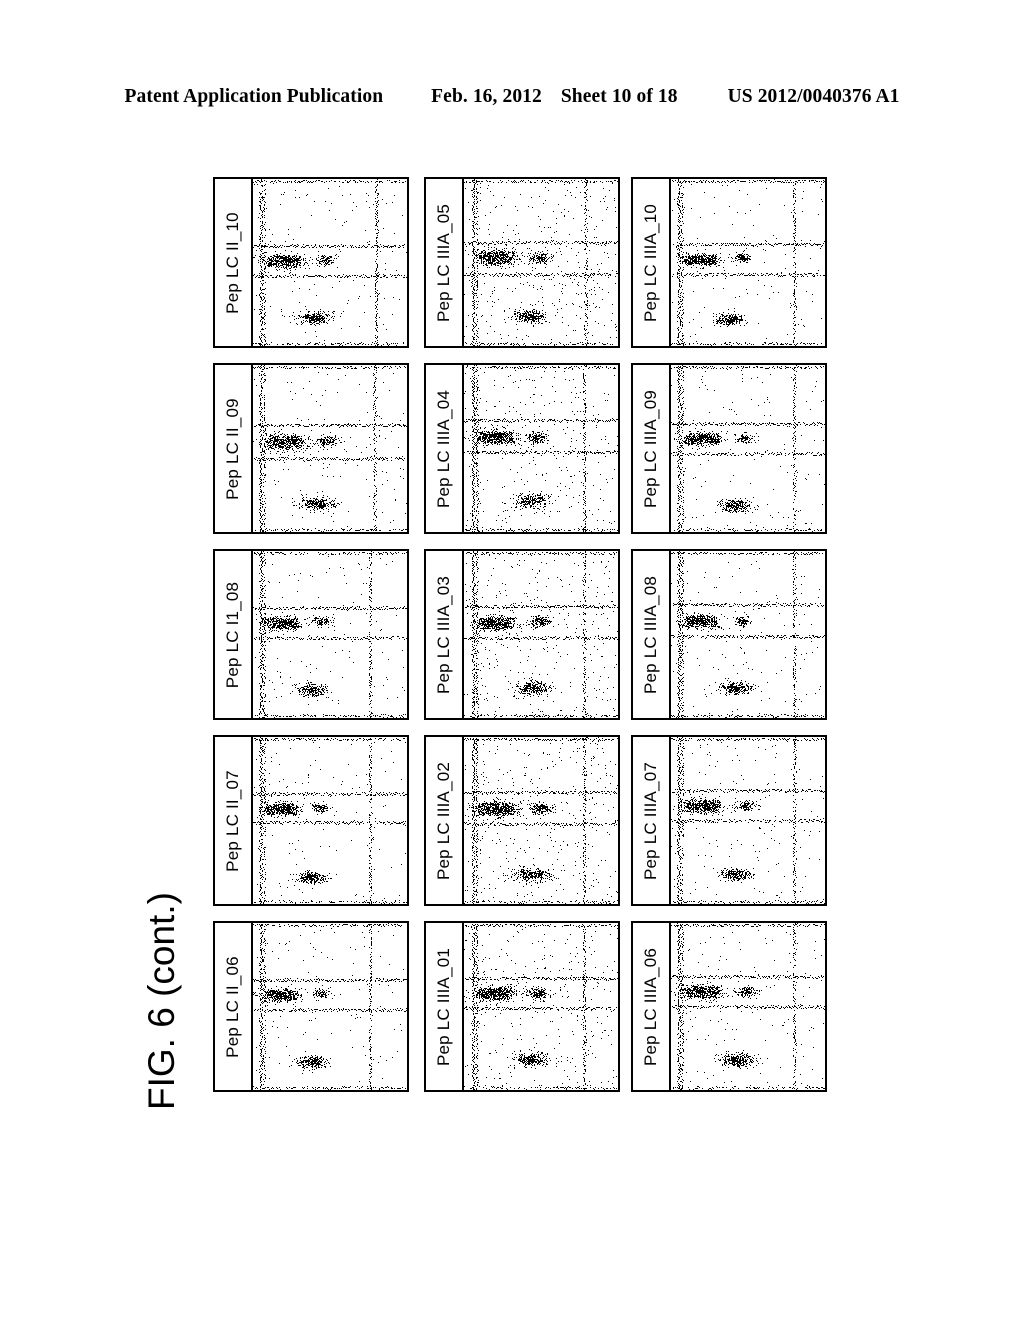  I want to click on scatter-panel: Pep LC IIIA_03, so click(522, 634).